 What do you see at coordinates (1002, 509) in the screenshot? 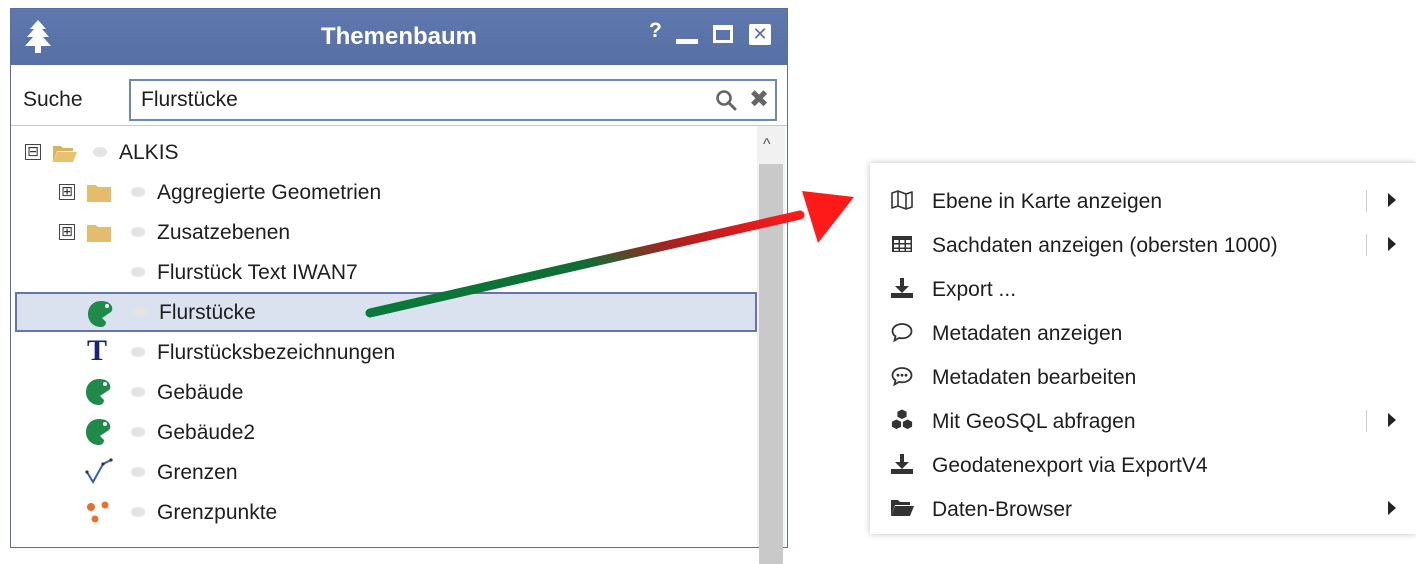
I see `menu-item-label: Daten-Browser` at bounding box center [1002, 509].